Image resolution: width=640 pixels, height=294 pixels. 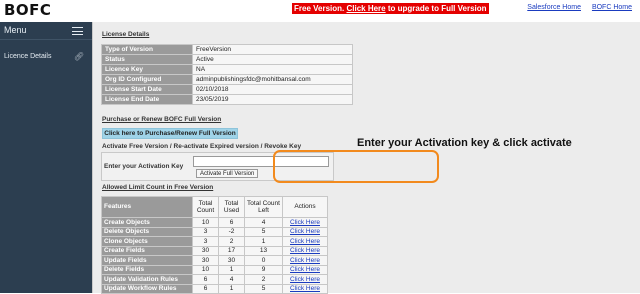 I want to click on table-row: Update Workflow Rules 6 1 5 Click Here, so click(x=214, y=288).